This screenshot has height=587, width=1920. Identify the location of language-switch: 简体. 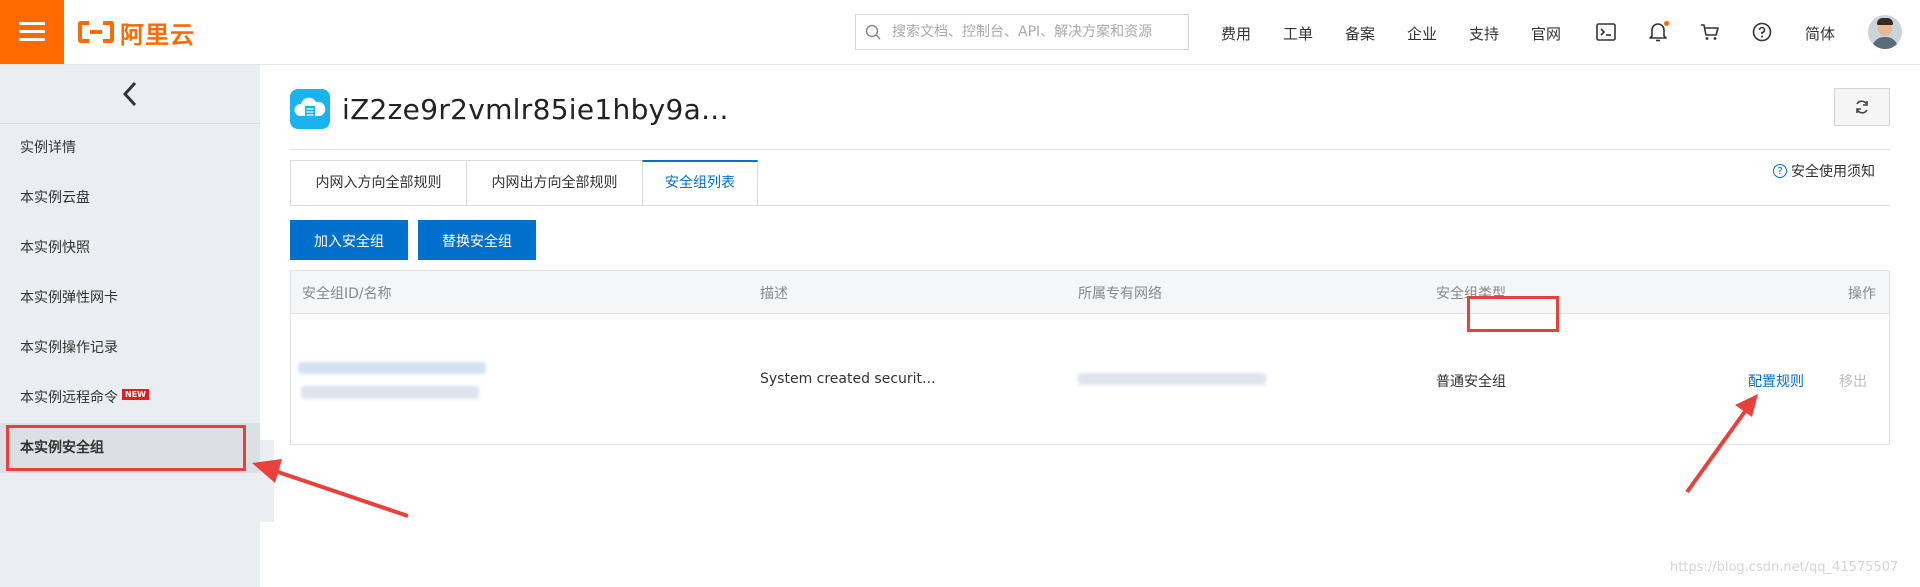
(1820, 33).